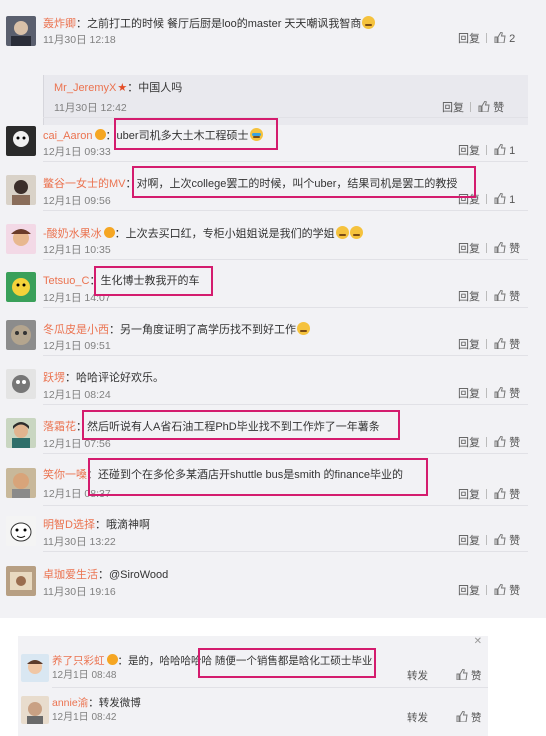 The height and width of the screenshot is (736, 546). Describe the element at coordinates (208, 330) in the screenshot. I see `comment-text: 另一角度证明了高学历找不到好工作` at that location.